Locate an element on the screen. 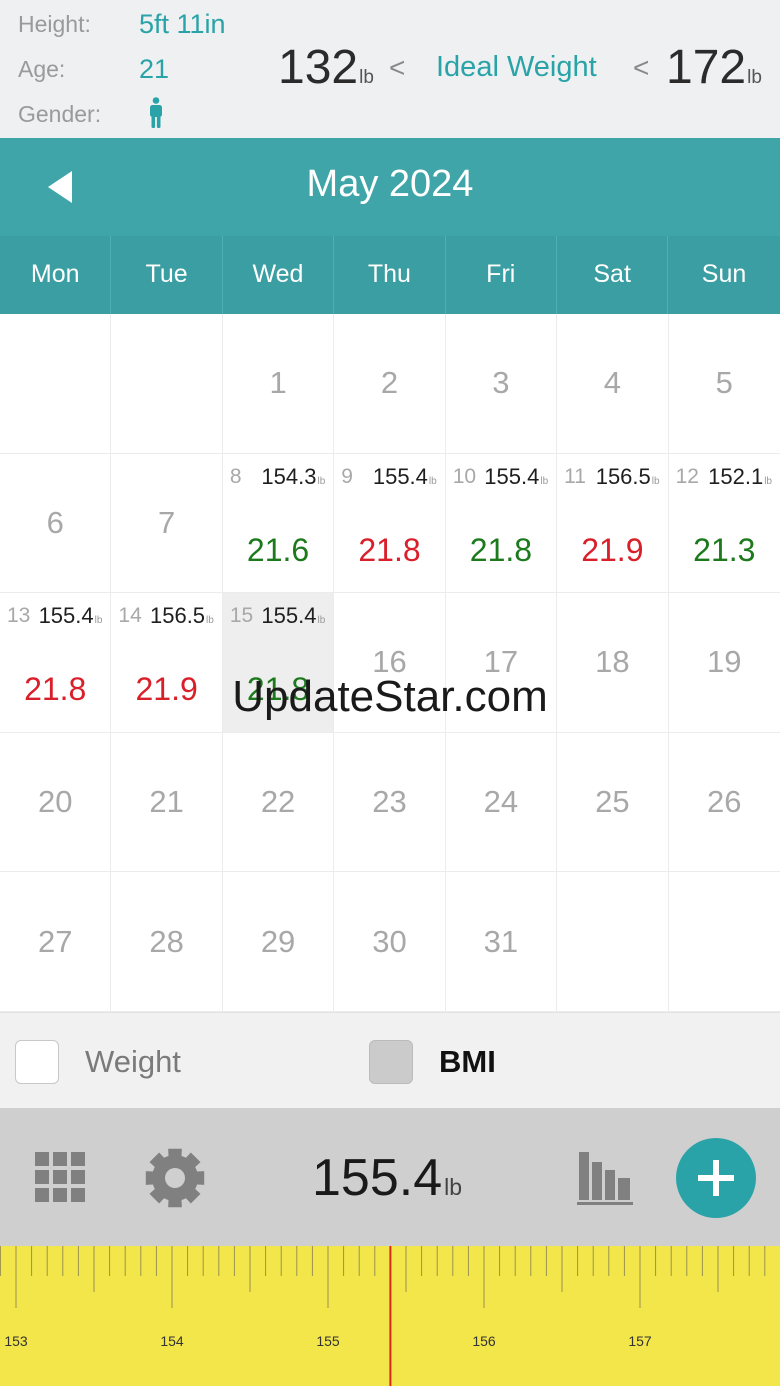  weekday-fri: Fri is located at coordinates (501, 275).